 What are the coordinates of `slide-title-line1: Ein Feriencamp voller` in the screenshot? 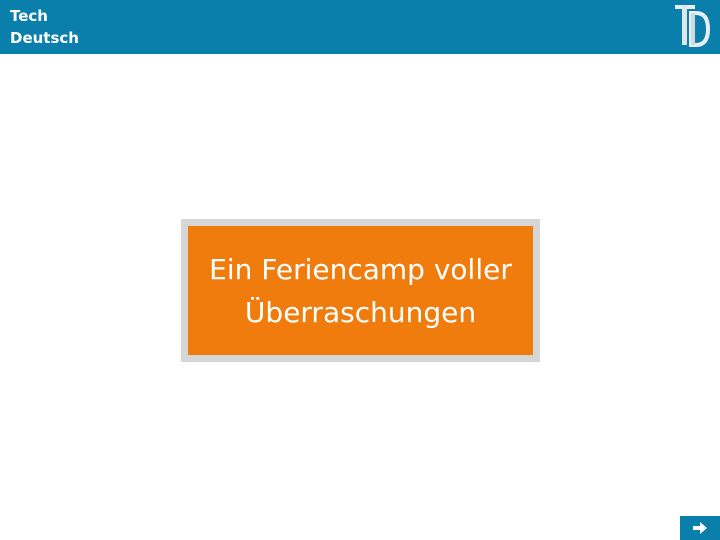 It's located at (360, 269).